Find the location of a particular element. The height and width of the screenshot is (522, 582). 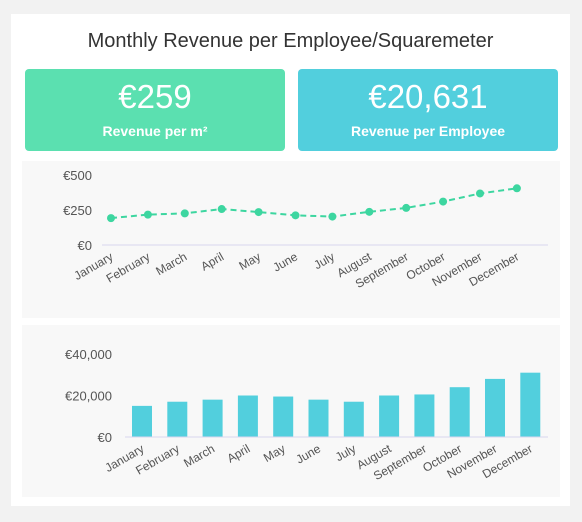

revenue-per-m2-series-line is located at coordinates (314, 203).